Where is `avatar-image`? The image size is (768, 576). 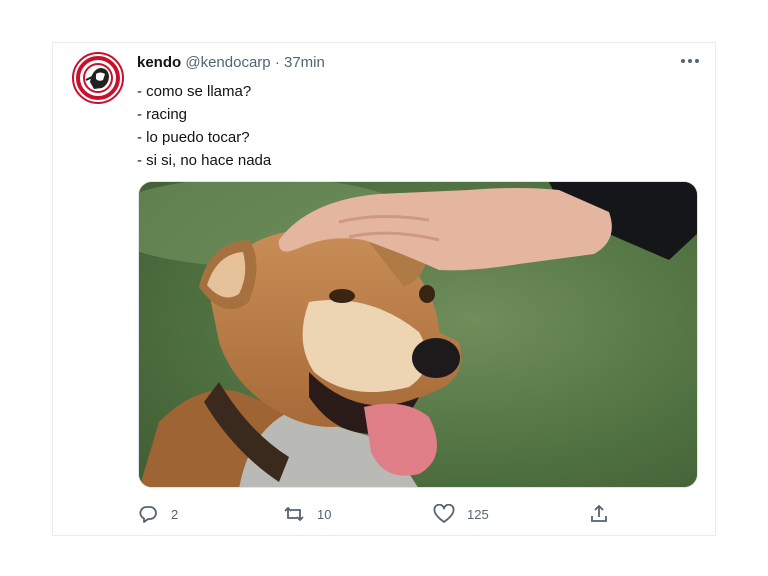 avatar-image is located at coordinates (98, 78).